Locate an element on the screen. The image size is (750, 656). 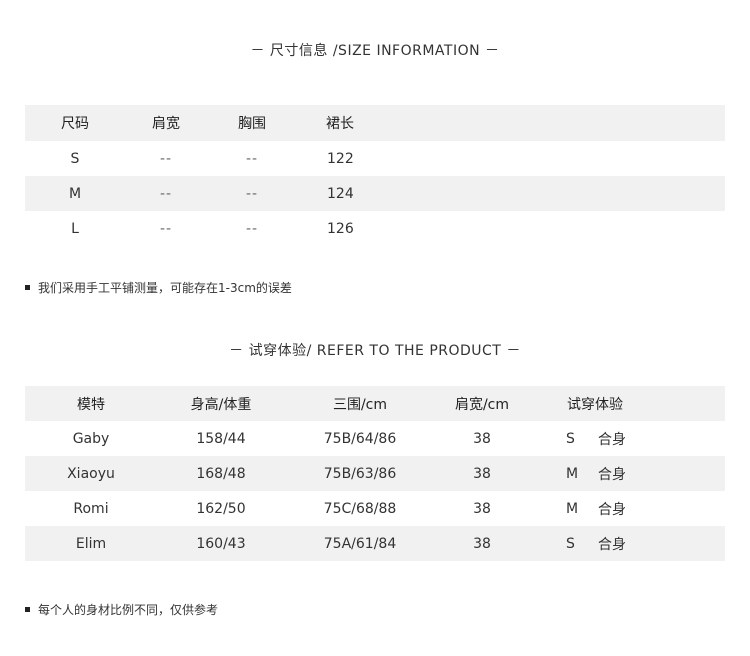
size-cell: L is located at coordinates (75, 228).